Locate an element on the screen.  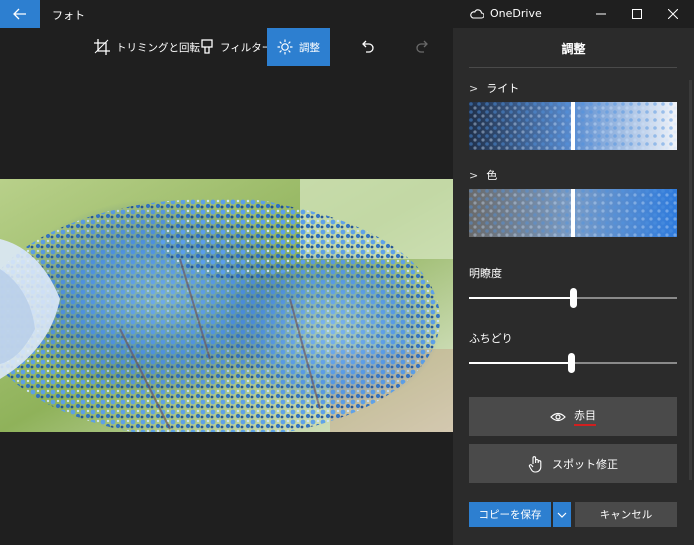
light-section-toggle: > ライト is located at coordinates (494, 88).